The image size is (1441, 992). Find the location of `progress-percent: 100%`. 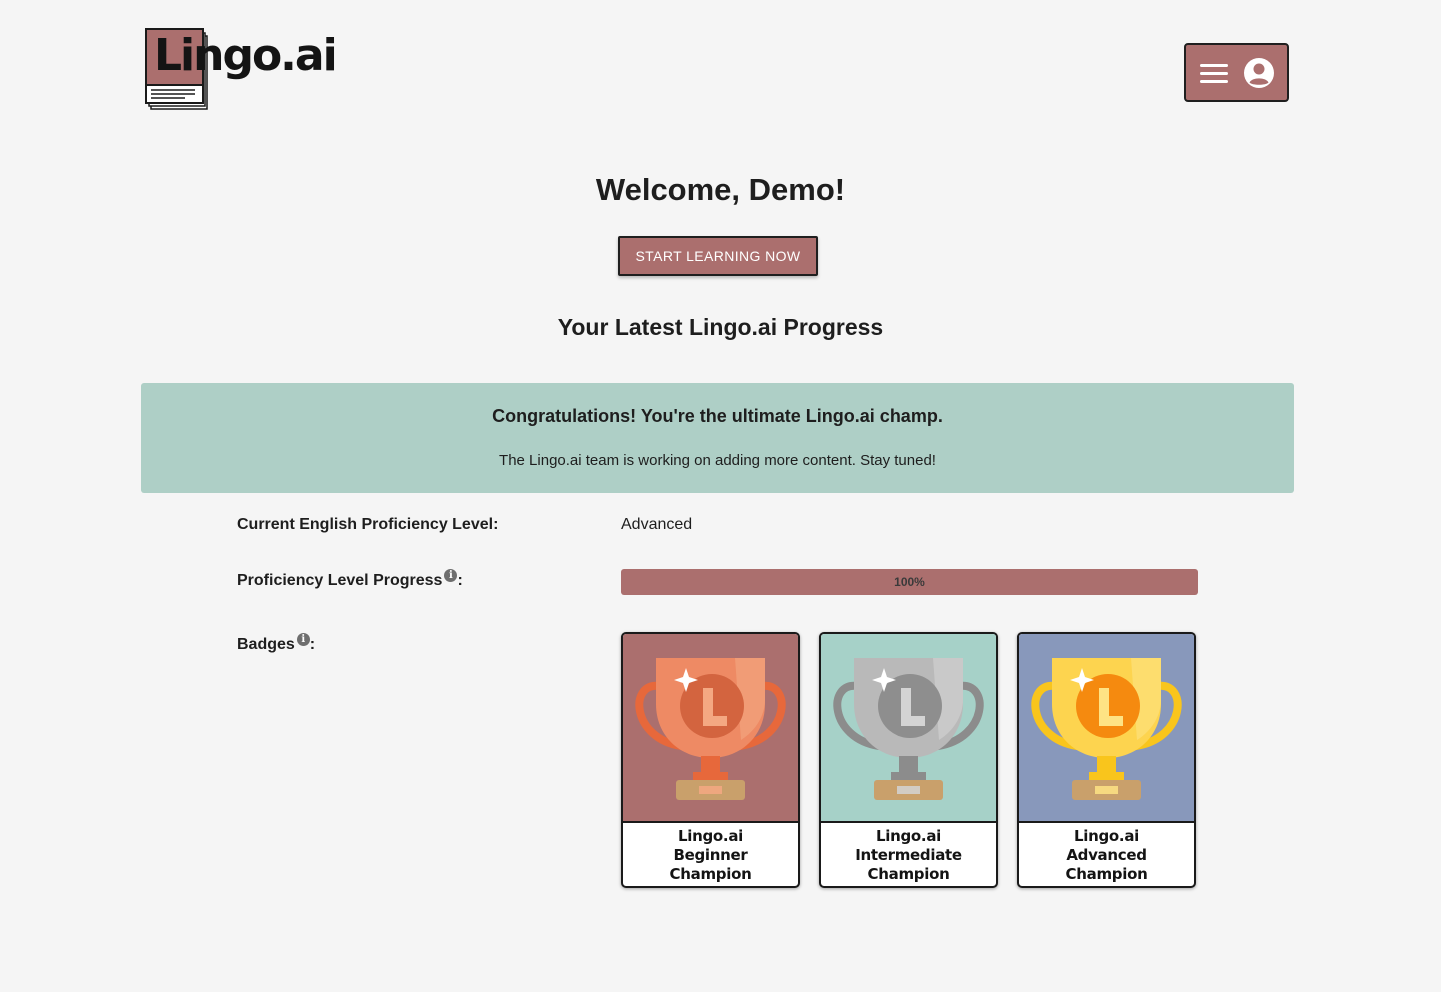

progress-percent: 100% is located at coordinates (909, 582).